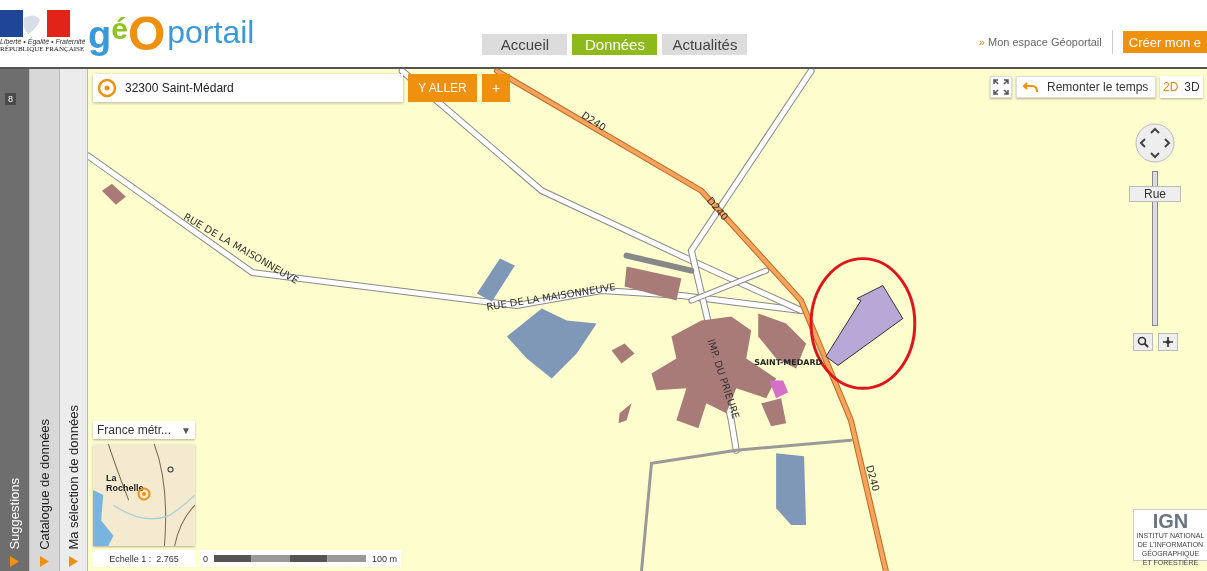 The image size is (1207, 571). Describe the element at coordinates (125, 483) in the screenshot. I see `minimap-place-label: La Rochelle` at that location.